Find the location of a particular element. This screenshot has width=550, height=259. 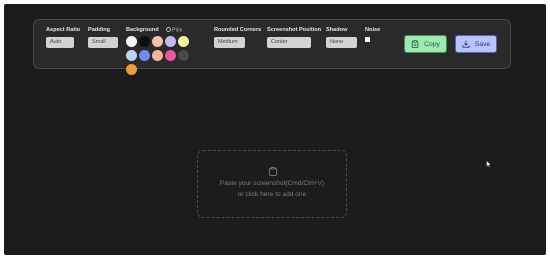

mouse-cursor-icon is located at coordinates (489, 164).